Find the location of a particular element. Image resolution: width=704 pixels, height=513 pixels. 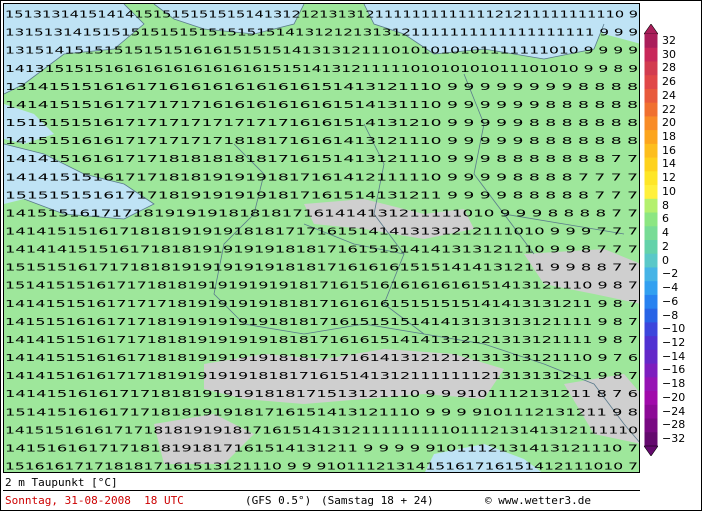

colorbar-label: 14 is located at coordinates (669, 164).